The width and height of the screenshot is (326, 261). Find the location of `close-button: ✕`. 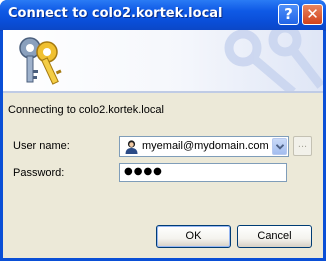

close-button: ✕ is located at coordinates (312, 14).